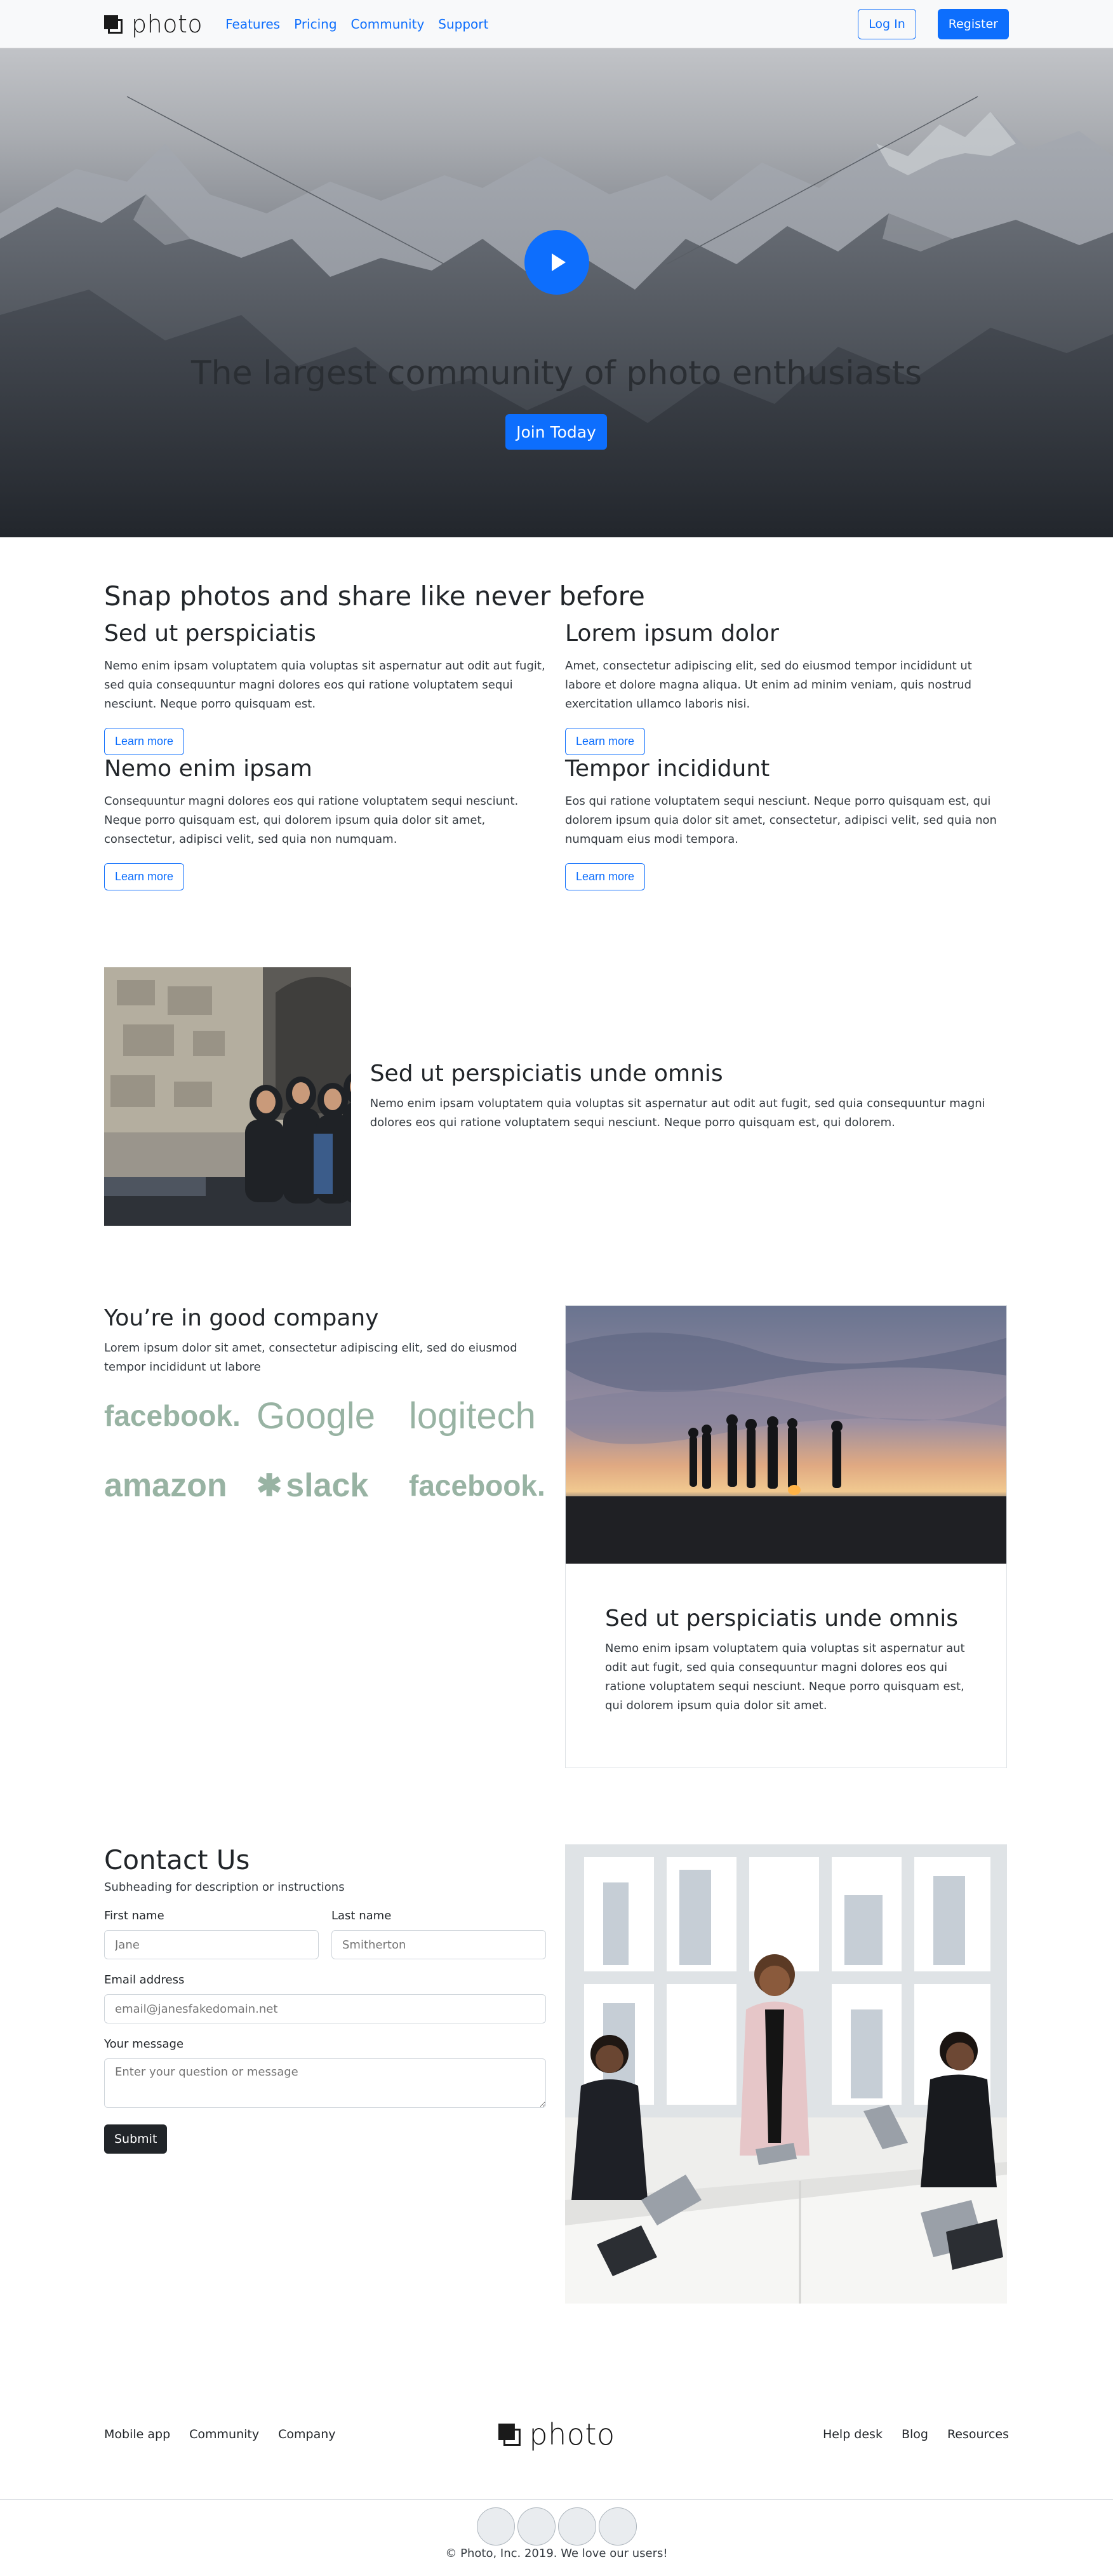 This screenshot has height=2576, width=1113. What do you see at coordinates (786, 2074) in the screenshot?
I see `office-meeting-image` at bounding box center [786, 2074].